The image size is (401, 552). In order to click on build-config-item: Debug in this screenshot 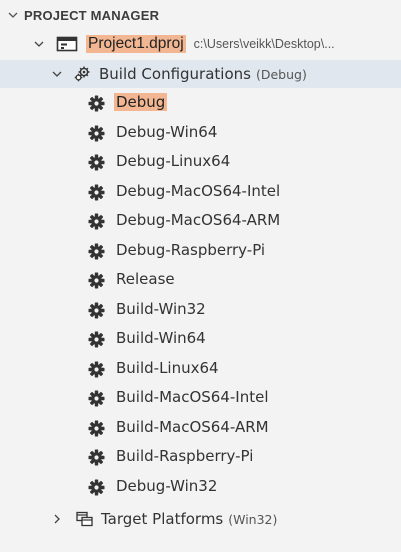, I will do `click(200, 103)`.